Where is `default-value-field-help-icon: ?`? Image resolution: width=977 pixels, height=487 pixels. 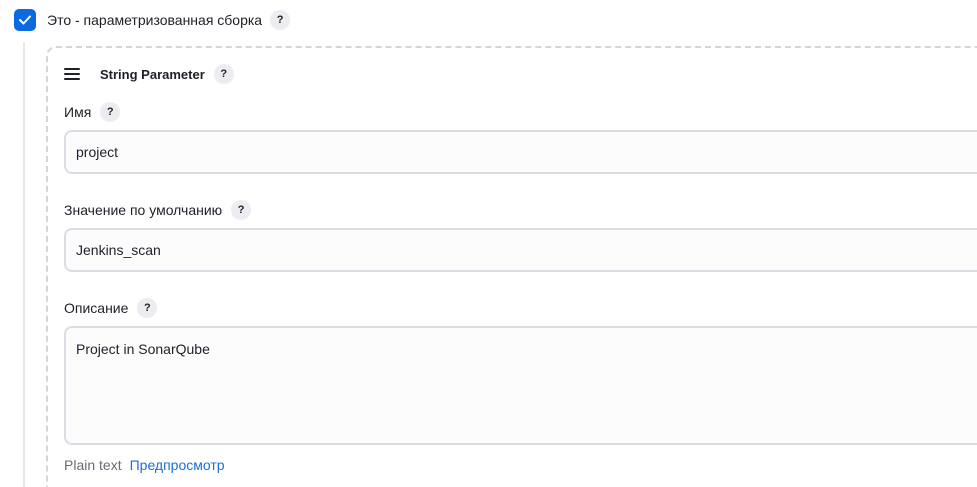
default-value-field-help-icon: ? is located at coordinates (241, 210).